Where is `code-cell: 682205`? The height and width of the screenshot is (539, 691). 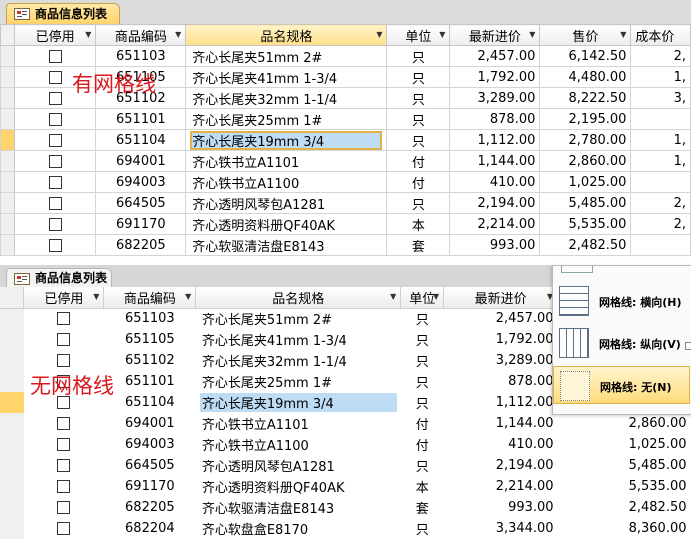 code-cell: 682205 is located at coordinates (150, 507).